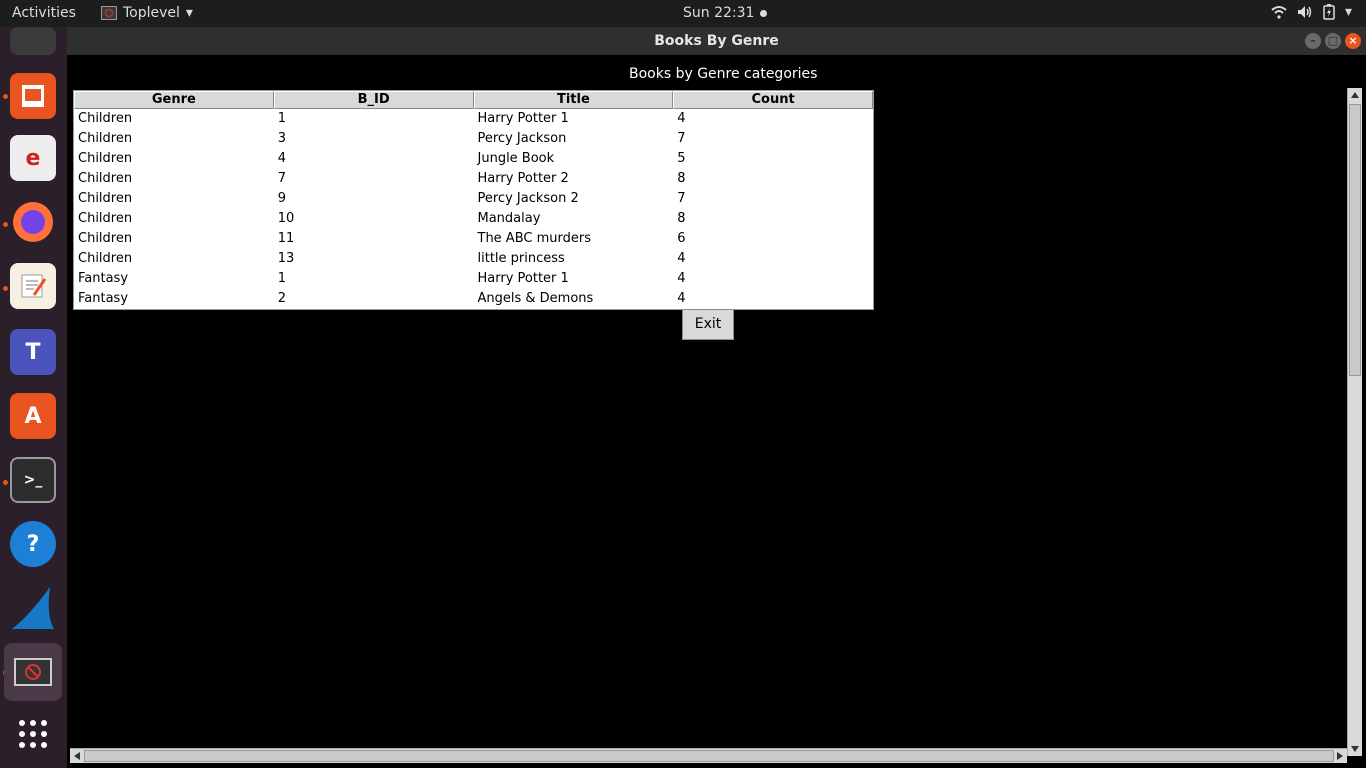  I want to click on volume-icon, so click(1304, 12).